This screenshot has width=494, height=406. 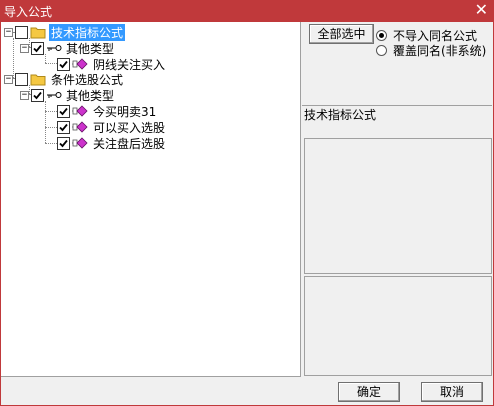 I want to click on tree-leaf-formula: 关注盘后选股, so click(x=112, y=143).